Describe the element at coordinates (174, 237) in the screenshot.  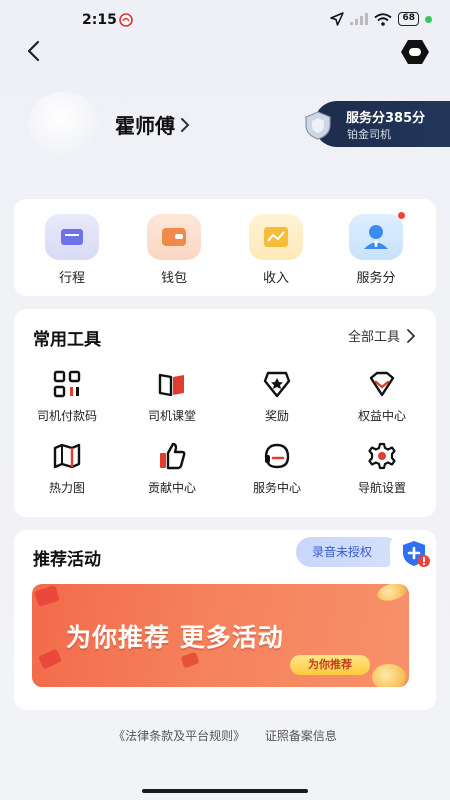
I see `wallet-icon` at that location.